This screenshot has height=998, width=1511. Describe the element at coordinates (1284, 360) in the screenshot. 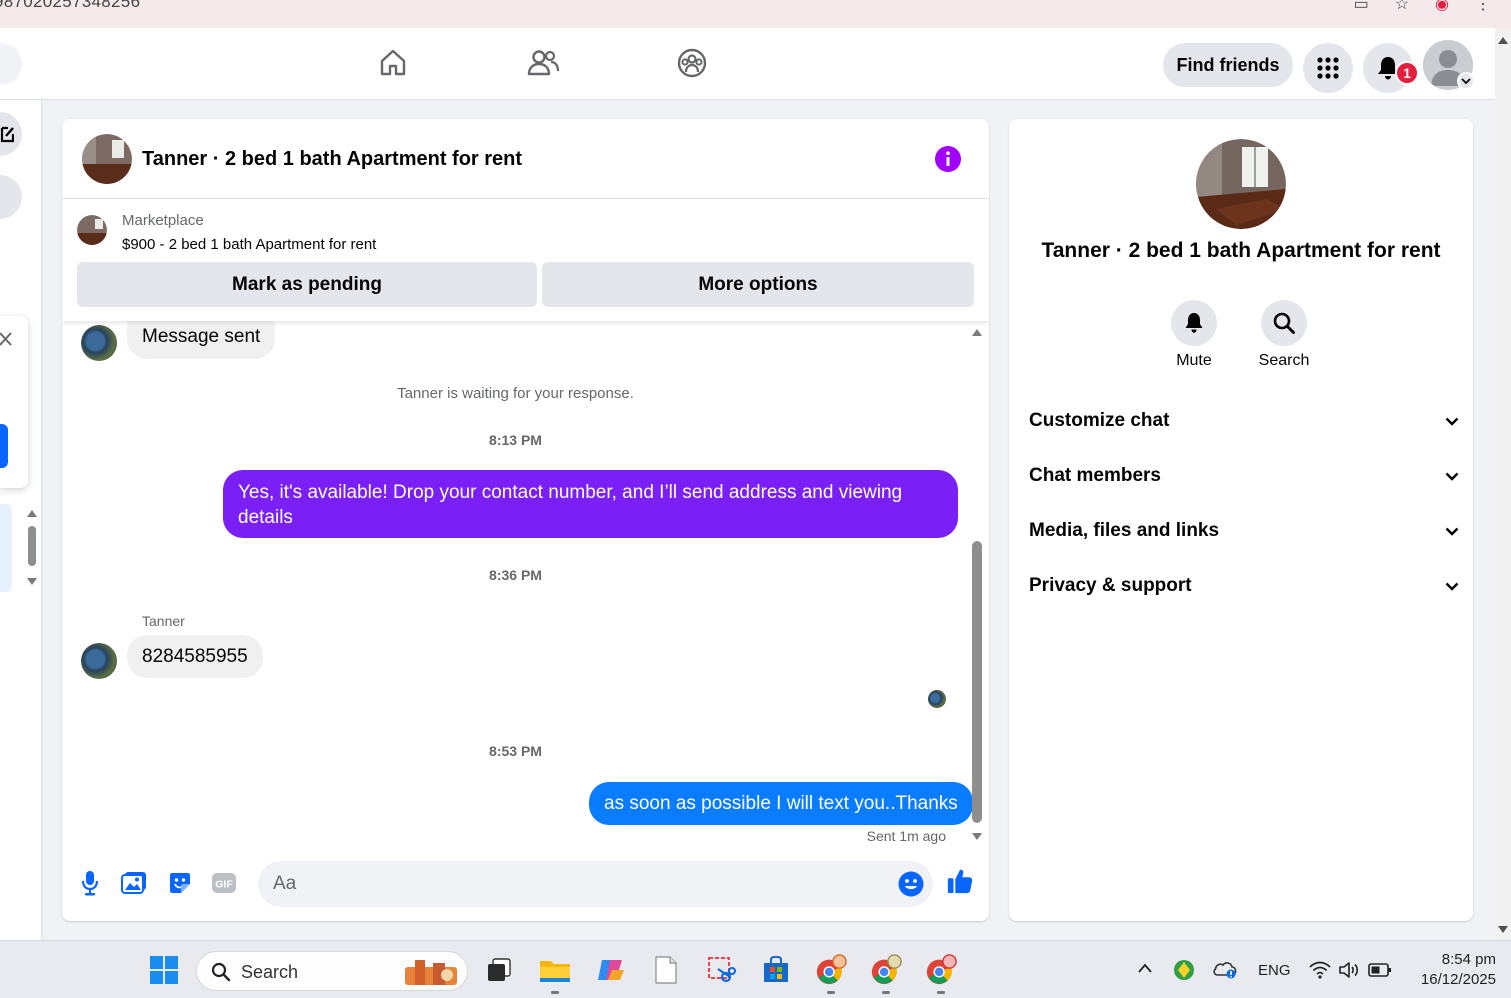

I see `search-label: Search` at that location.